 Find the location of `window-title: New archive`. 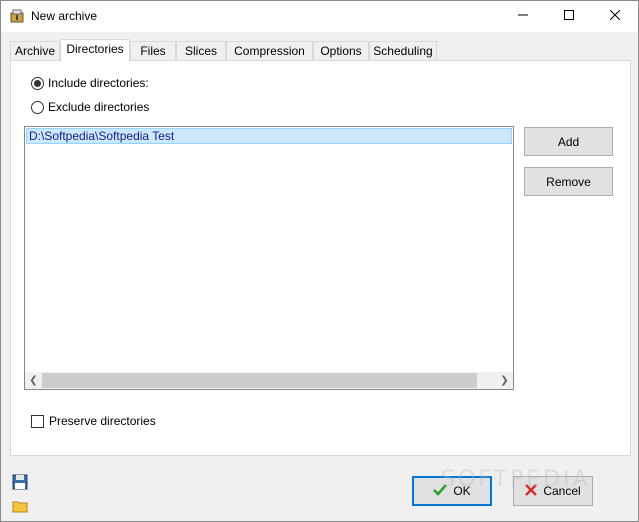

window-title: New archive is located at coordinates (64, 16).